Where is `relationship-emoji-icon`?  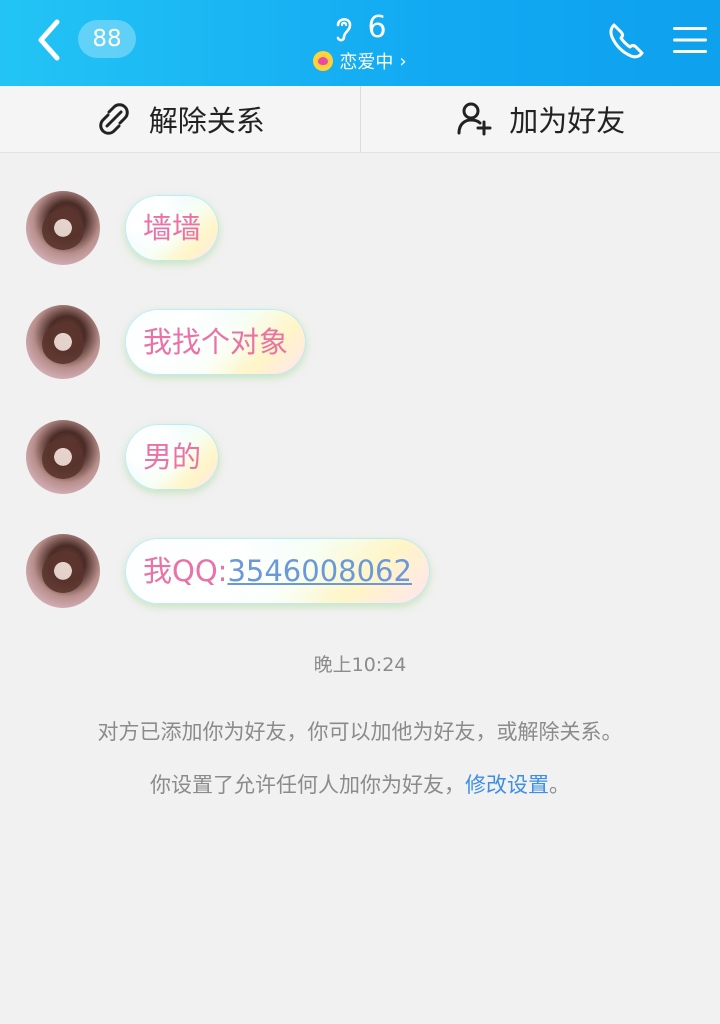 relationship-emoji-icon is located at coordinates (323, 61).